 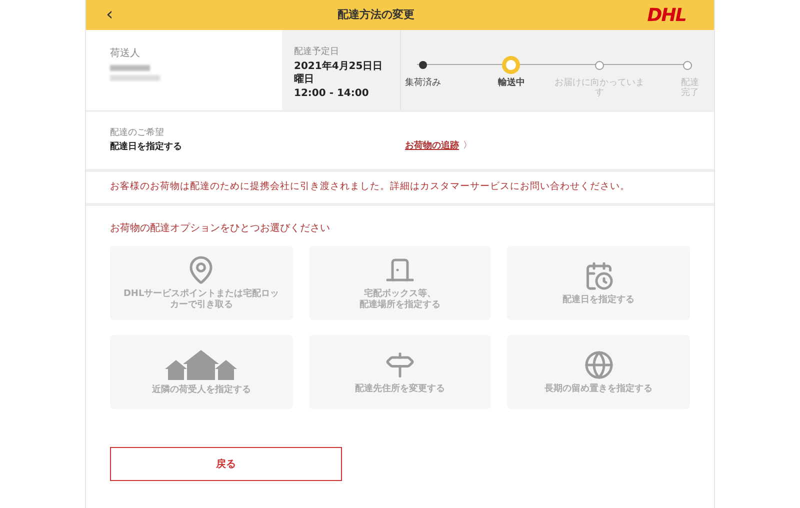 What do you see at coordinates (339, 73) in the screenshot?
I see `delivery-date: 2021年4月25日日曜日` at bounding box center [339, 73].